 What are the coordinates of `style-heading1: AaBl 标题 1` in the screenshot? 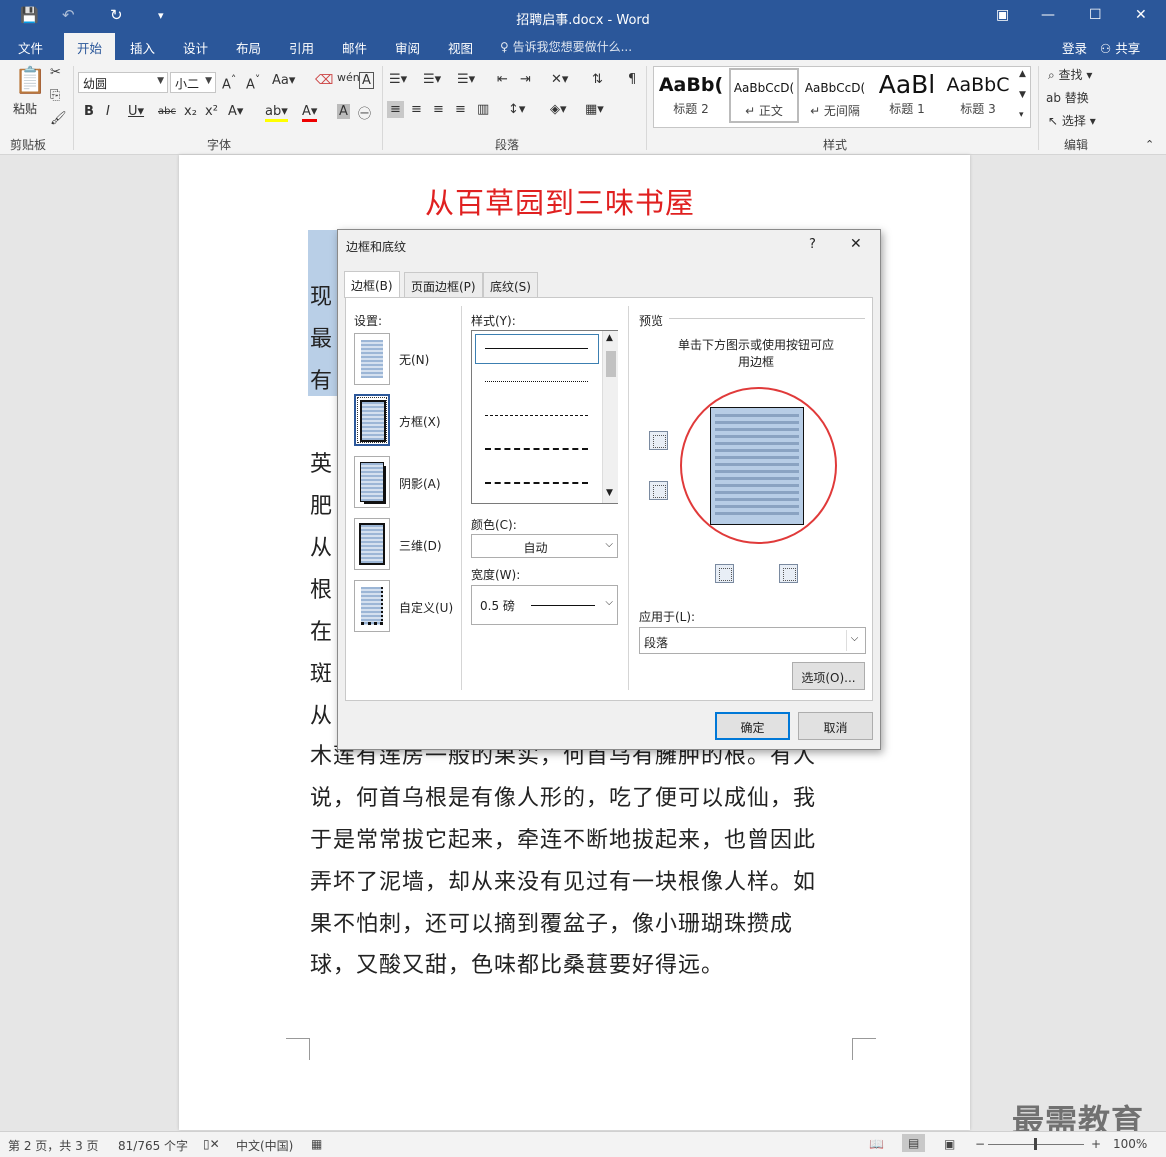 It's located at (907, 95).